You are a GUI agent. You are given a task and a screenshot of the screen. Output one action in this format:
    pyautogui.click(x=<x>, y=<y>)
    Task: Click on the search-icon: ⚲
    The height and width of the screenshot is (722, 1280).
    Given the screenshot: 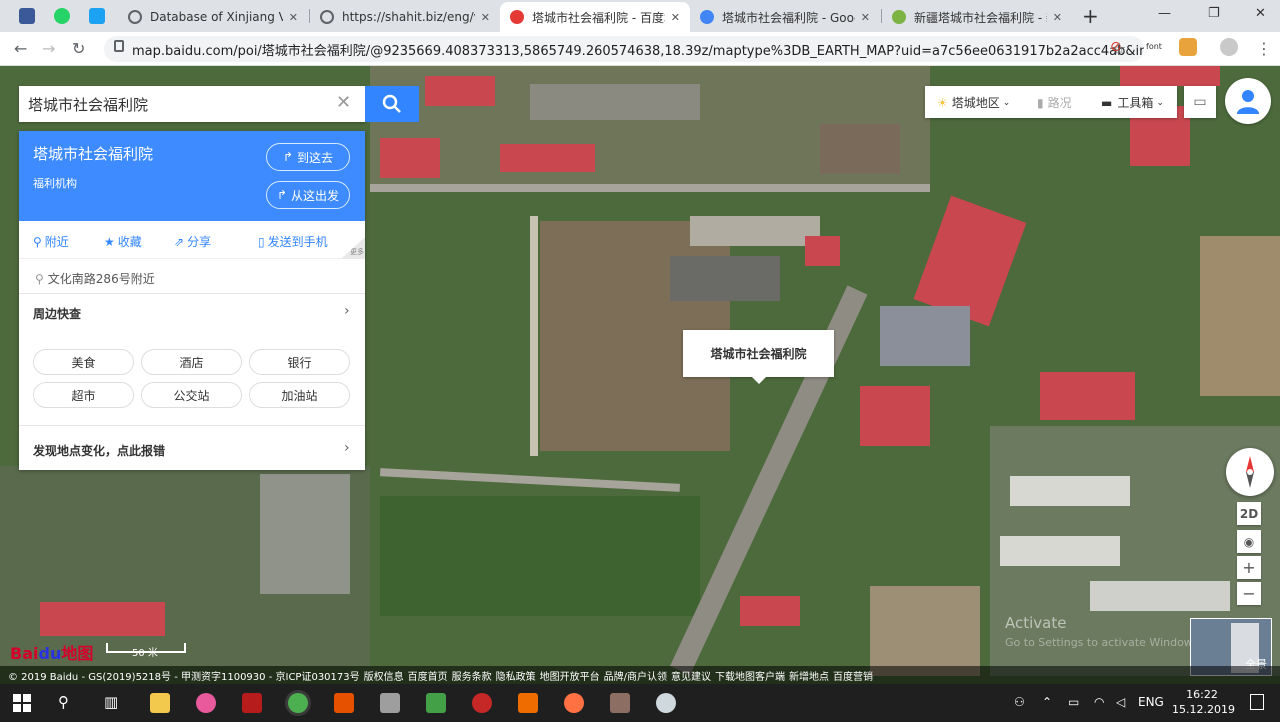 What is the action you would take?
    pyautogui.click(x=68, y=703)
    